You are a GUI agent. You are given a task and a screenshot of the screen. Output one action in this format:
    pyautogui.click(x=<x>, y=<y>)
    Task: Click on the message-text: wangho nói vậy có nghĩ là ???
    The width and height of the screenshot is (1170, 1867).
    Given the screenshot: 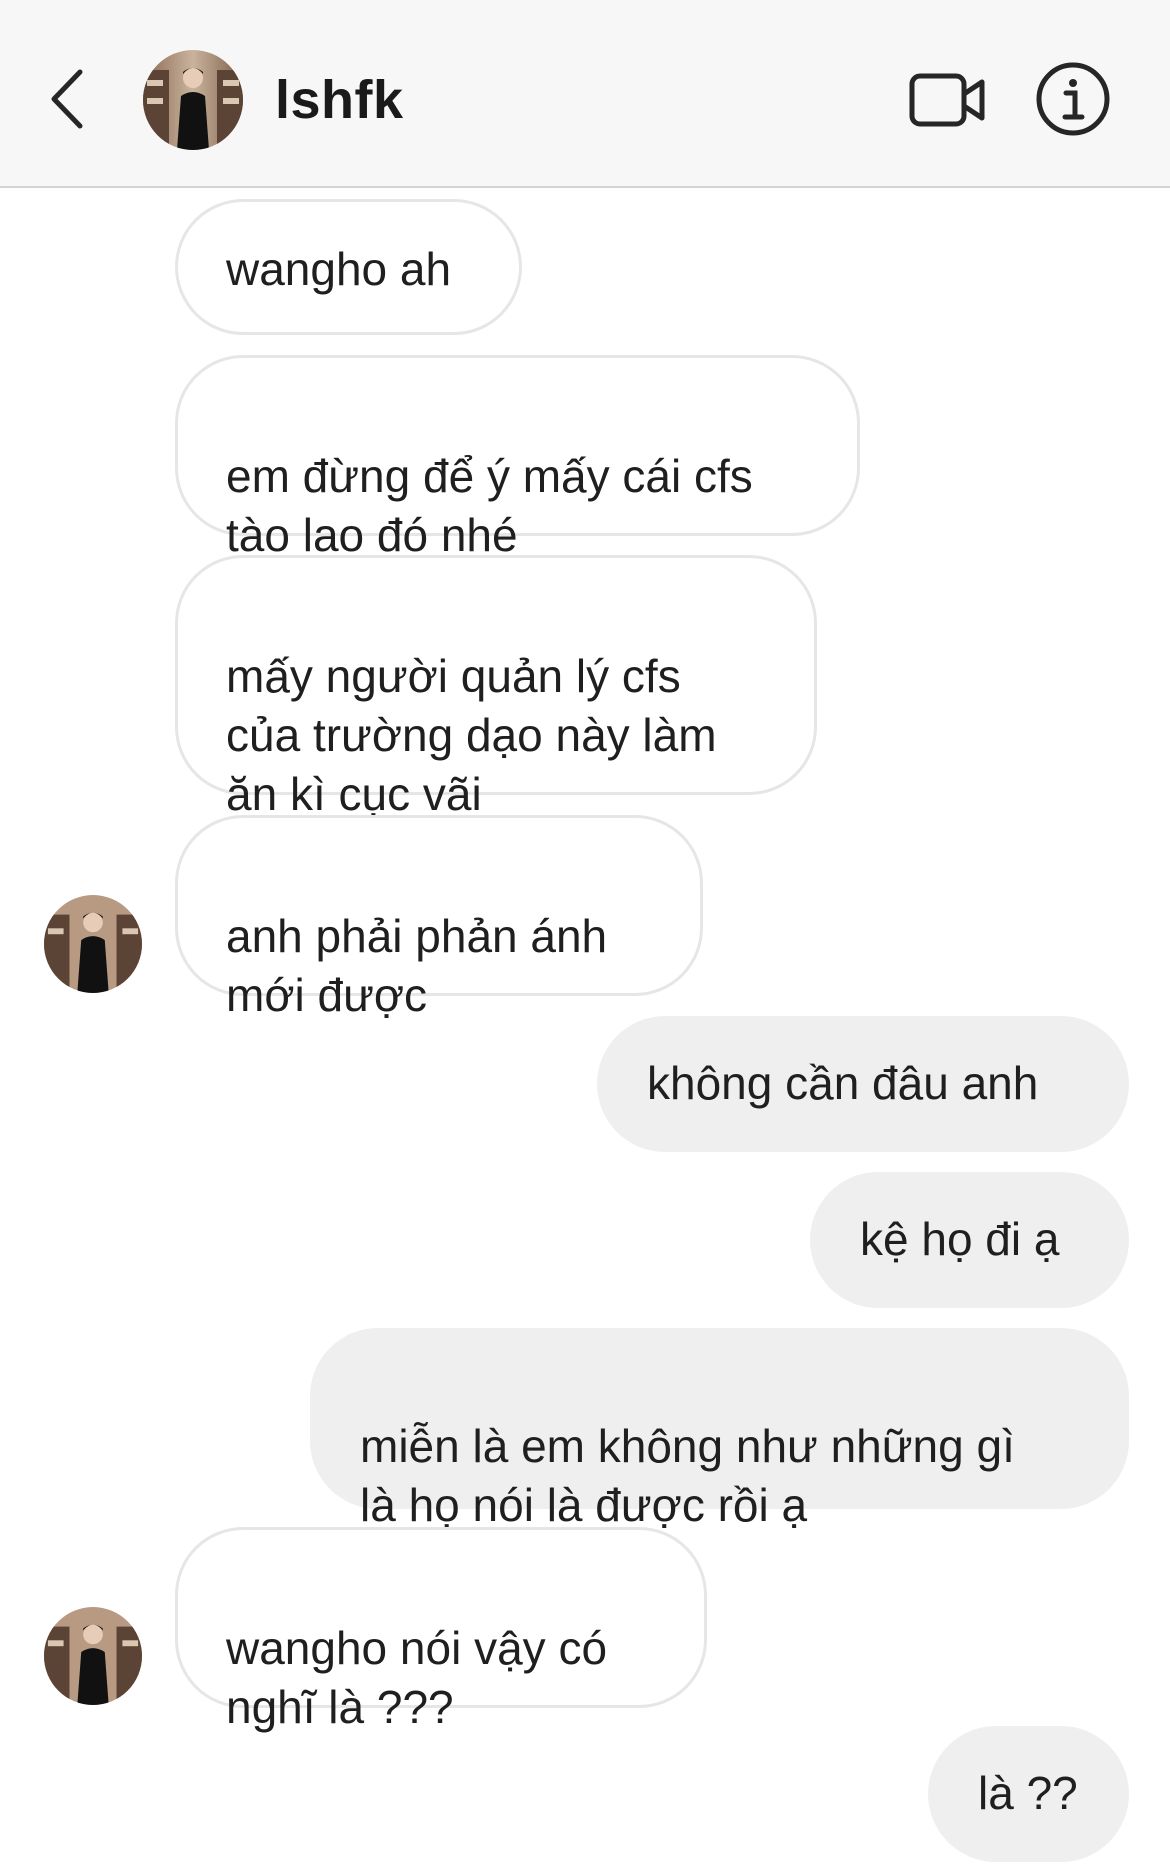 What is the action you would take?
    pyautogui.click(x=417, y=1677)
    